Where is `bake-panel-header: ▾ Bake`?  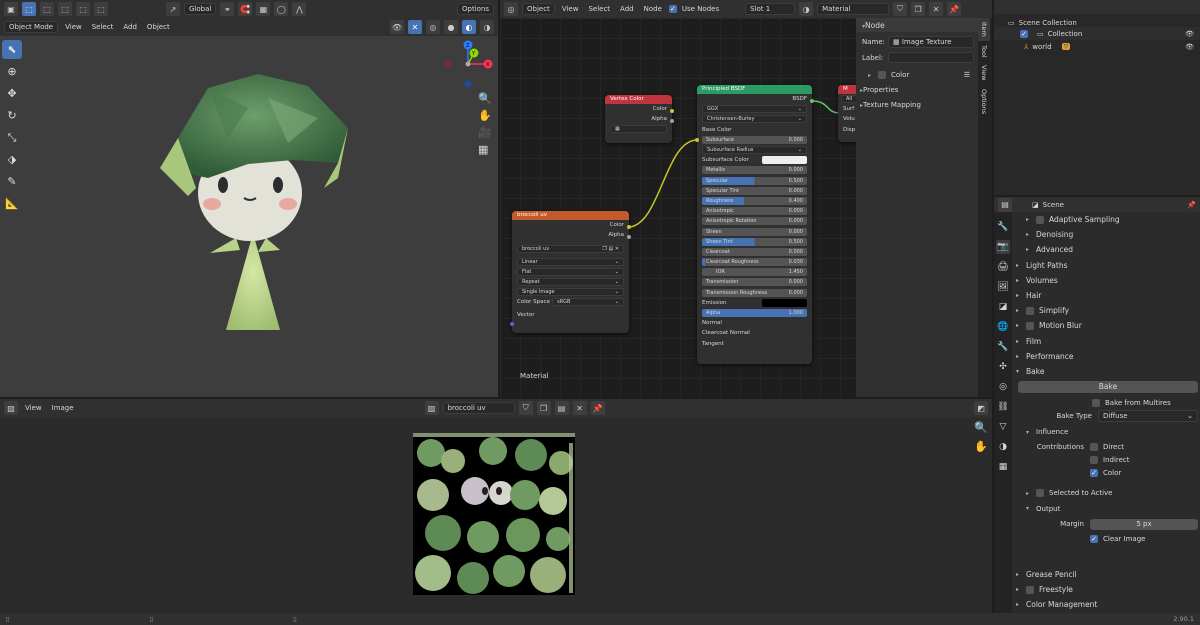 bake-panel-header: ▾ Bake is located at coordinates (1106, 371).